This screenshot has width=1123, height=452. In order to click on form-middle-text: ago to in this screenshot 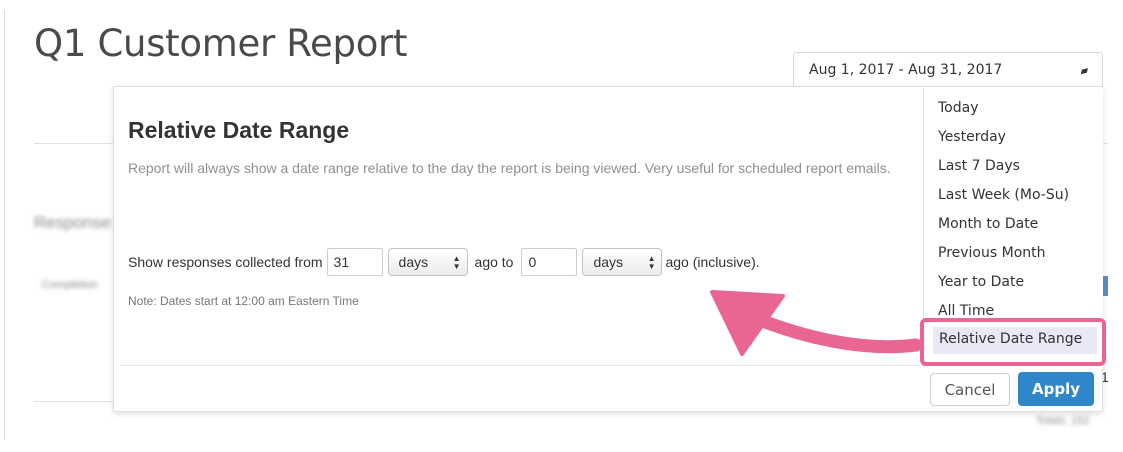, I will do `click(494, 262)`.